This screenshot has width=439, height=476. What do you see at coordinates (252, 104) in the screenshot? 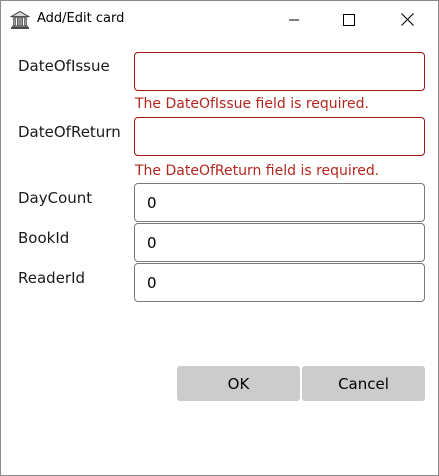
I see `date-of-issue-error: The DateOfIssue field is required.` at bounding box center [252, 104].